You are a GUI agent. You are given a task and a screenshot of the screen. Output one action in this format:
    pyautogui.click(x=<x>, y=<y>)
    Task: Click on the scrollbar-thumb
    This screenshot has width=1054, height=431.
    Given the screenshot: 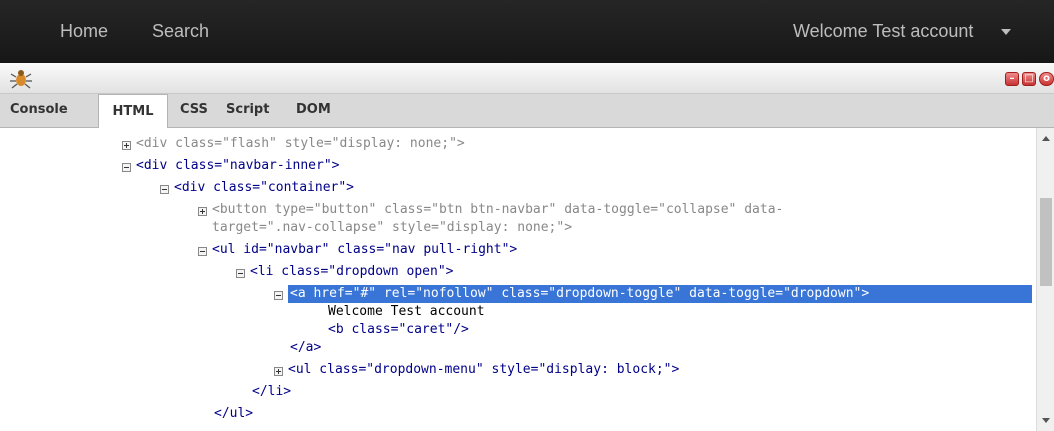 What is the action you would take?
    pyautogui.click(x=1046, y=242)
    